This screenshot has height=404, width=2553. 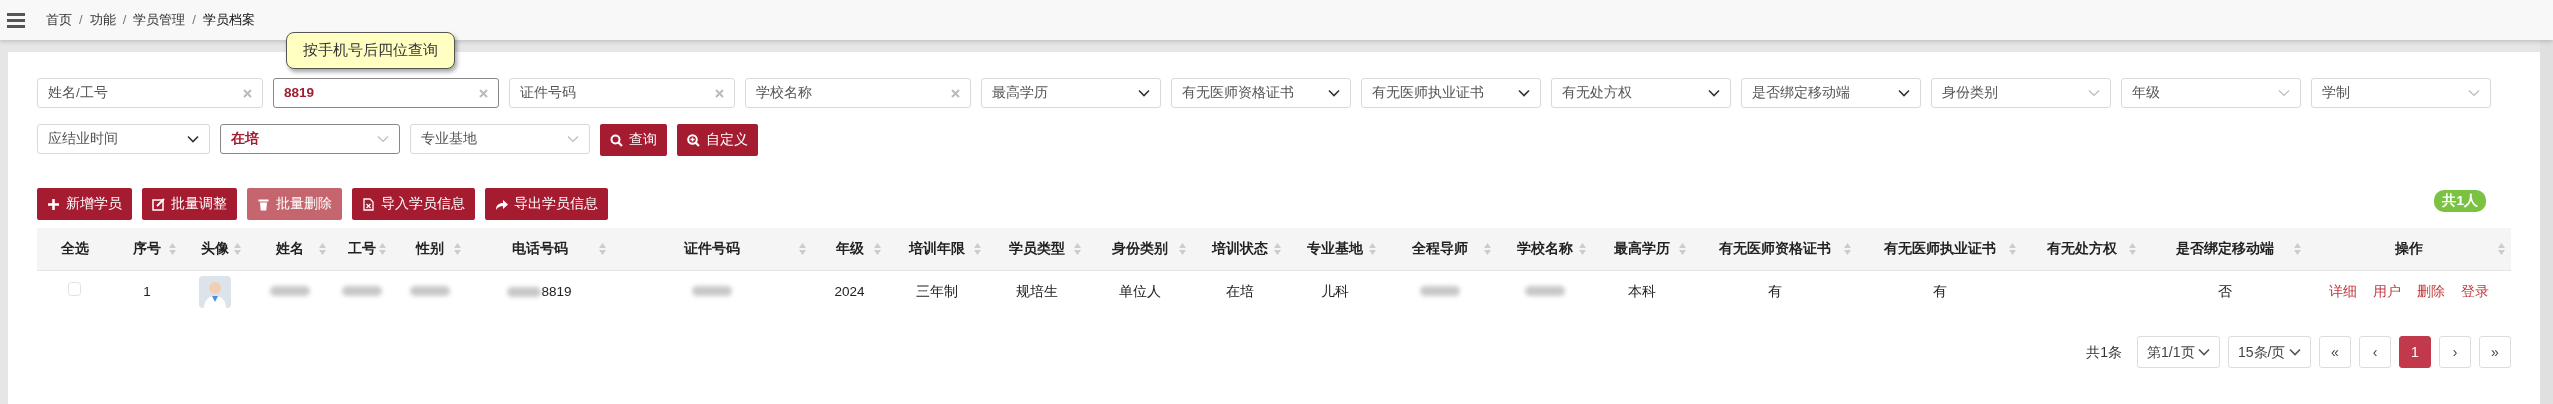 What do you see at coordinates (84, 204) in the screenshot?
I see `action-button: 新增学员` at bounding box center [84, 204].